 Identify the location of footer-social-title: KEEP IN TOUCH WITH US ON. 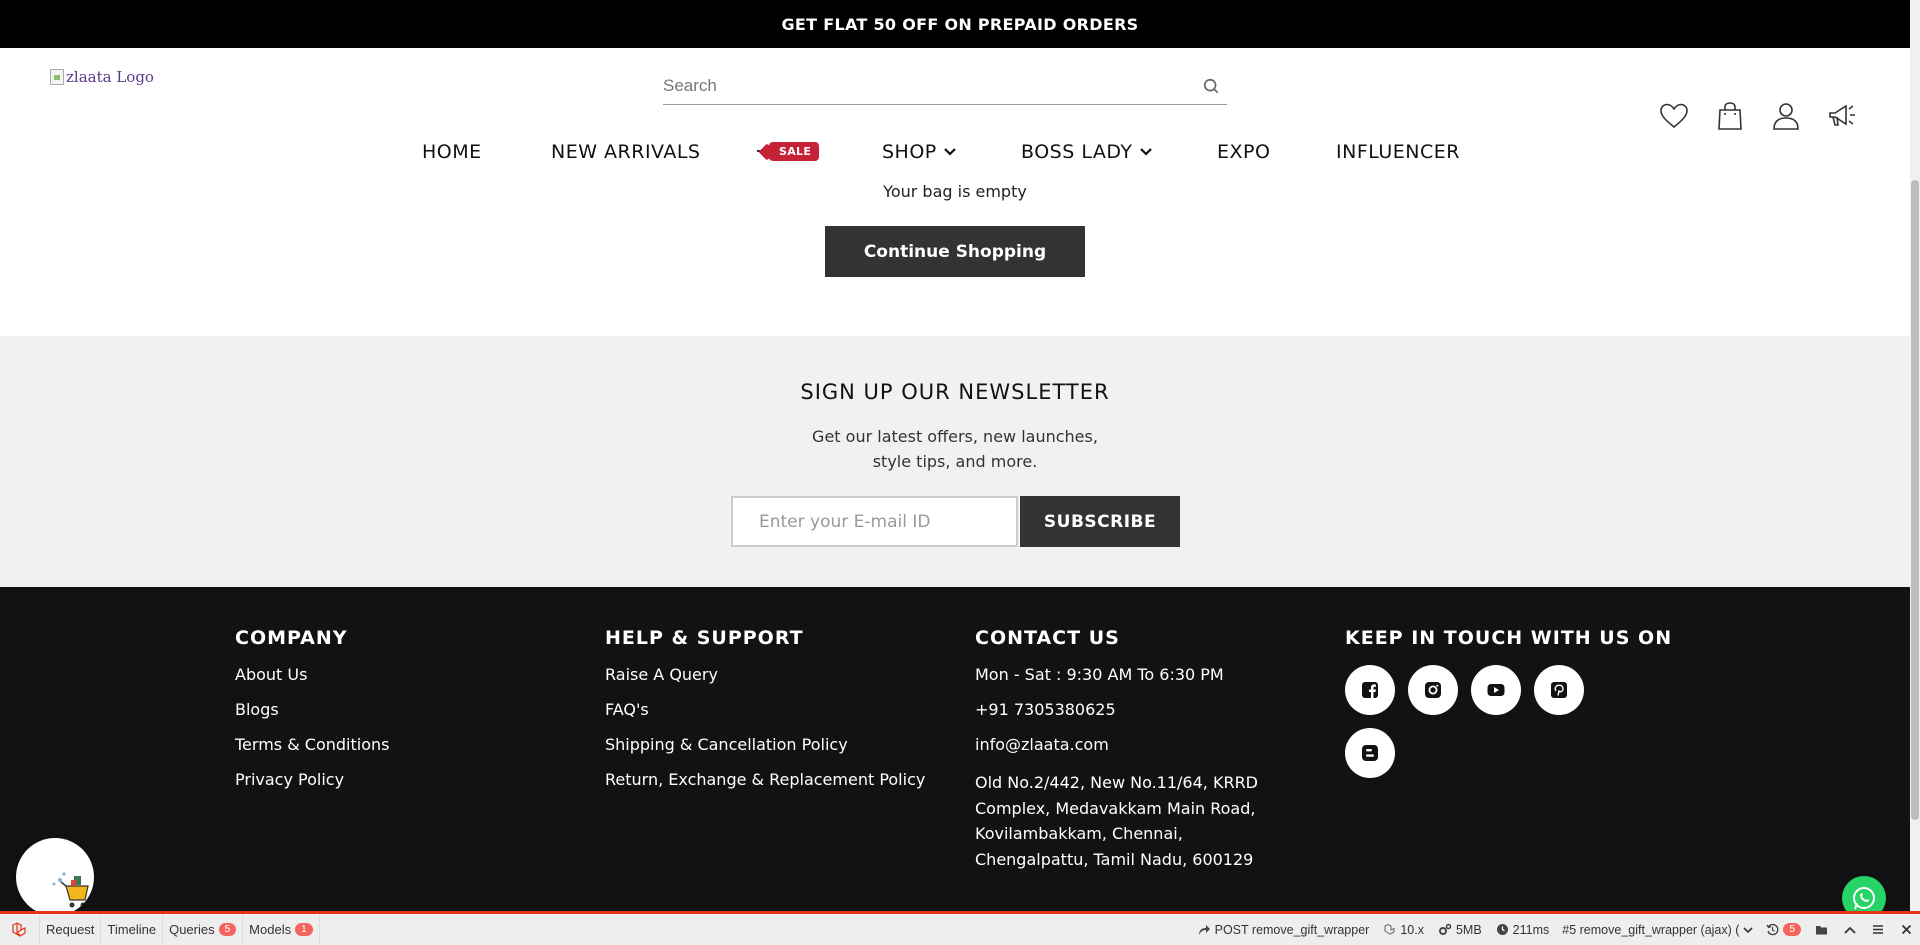
(1509, 638).